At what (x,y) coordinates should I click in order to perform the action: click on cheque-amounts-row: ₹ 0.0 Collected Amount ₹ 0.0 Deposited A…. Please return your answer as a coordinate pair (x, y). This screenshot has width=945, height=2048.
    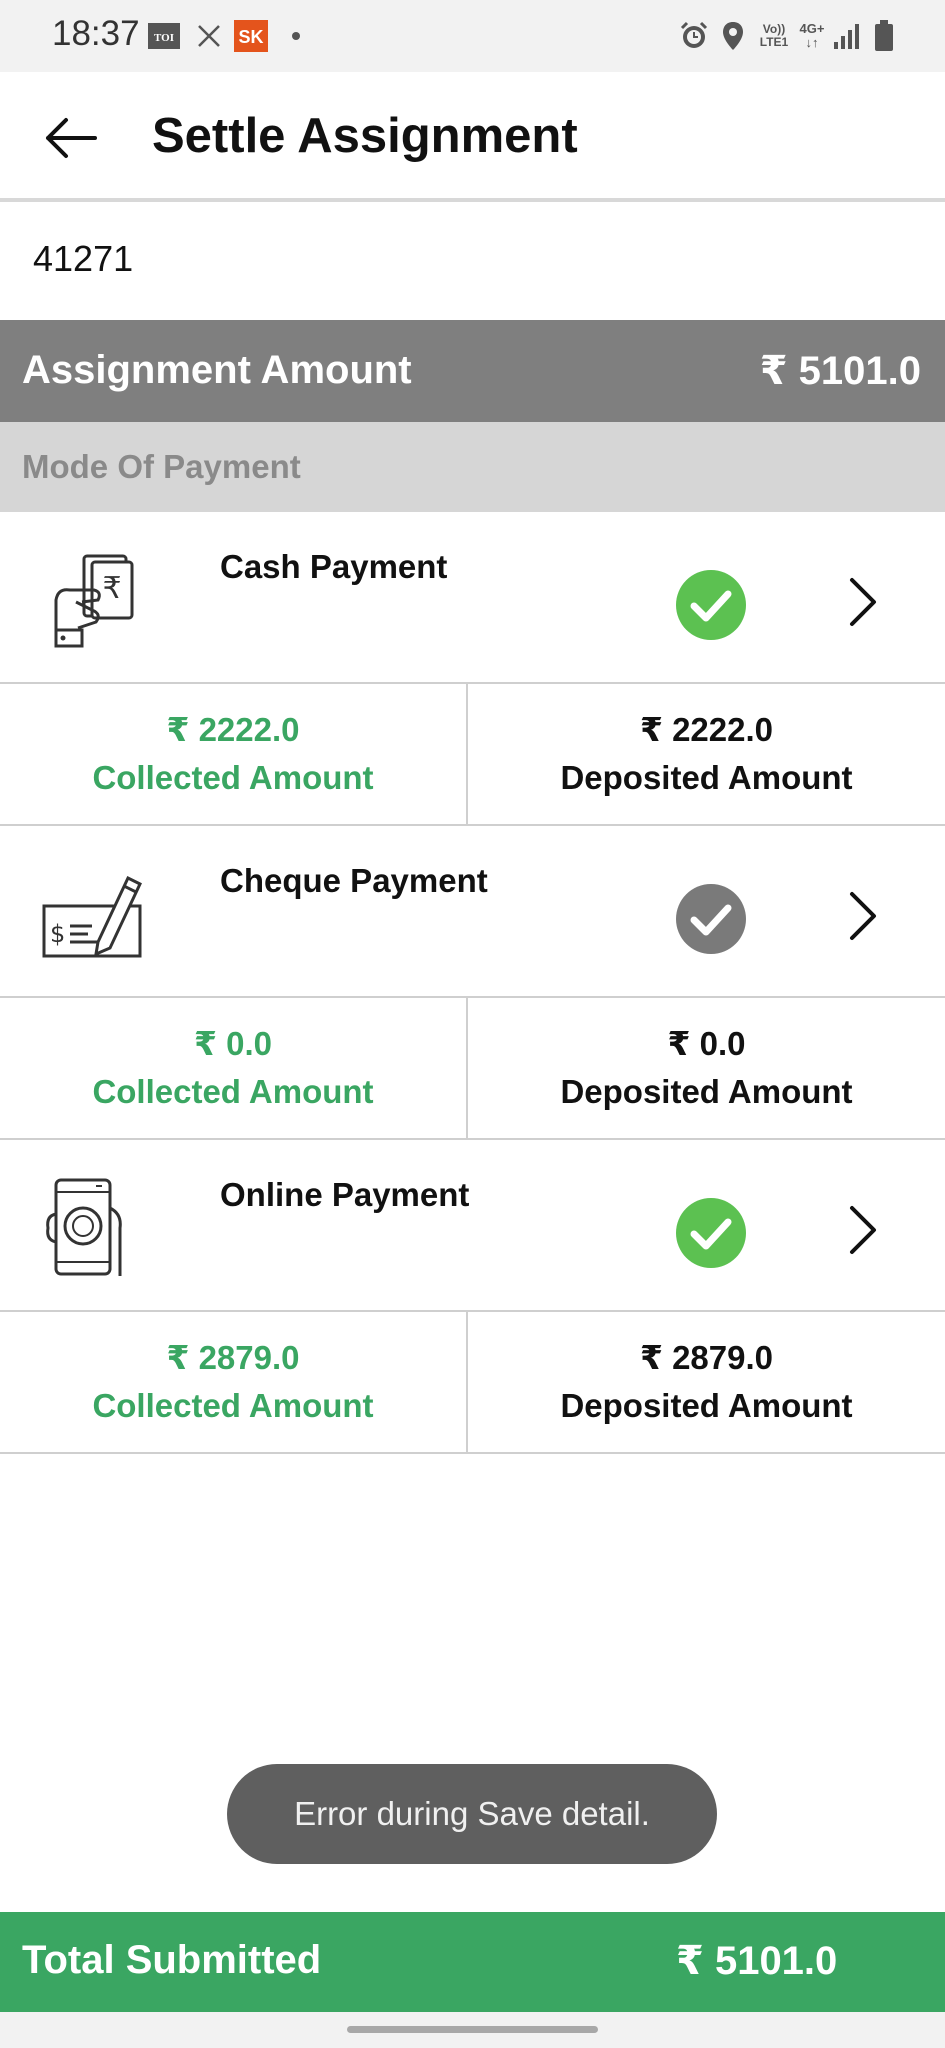
    Looking at the image, I should click on (472, 1069).